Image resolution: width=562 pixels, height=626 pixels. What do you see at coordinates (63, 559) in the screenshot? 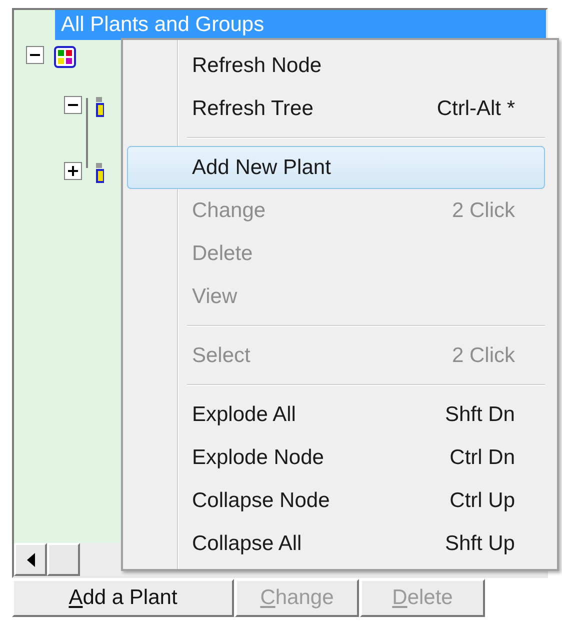
I see `scroll-thumb` at bounding box center [63, 559].